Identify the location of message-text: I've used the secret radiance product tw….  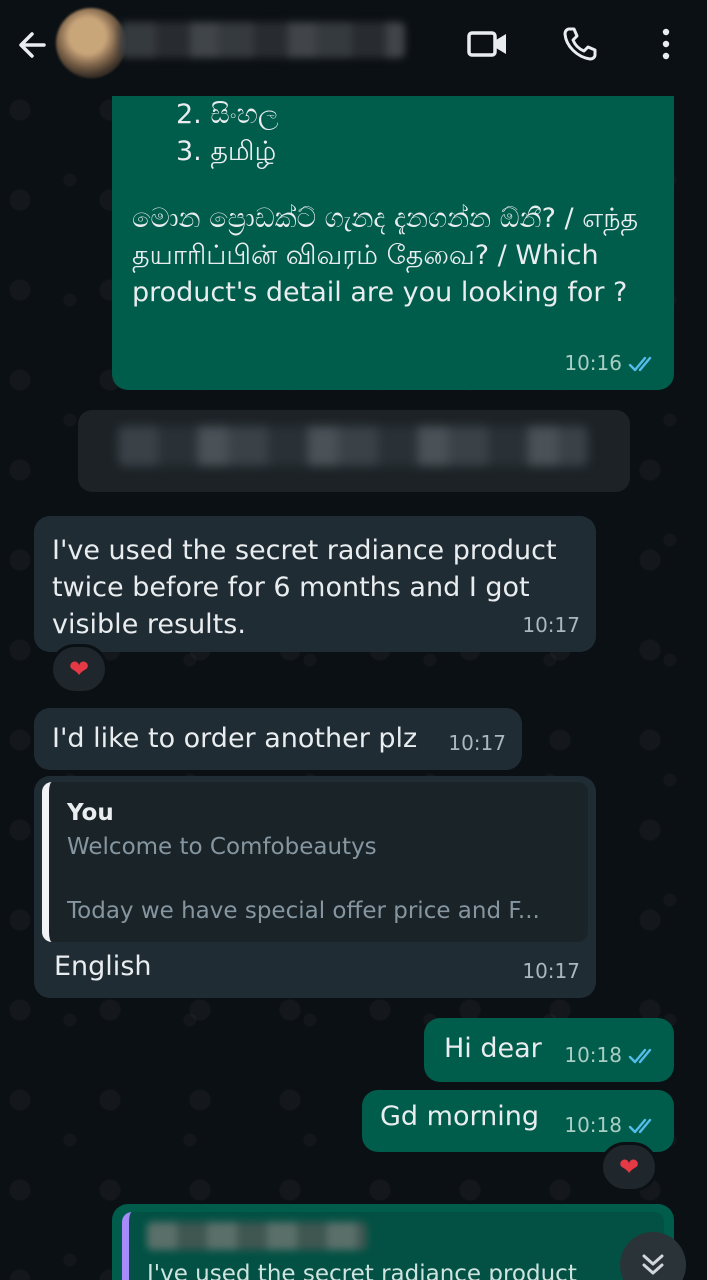
(304, 587).